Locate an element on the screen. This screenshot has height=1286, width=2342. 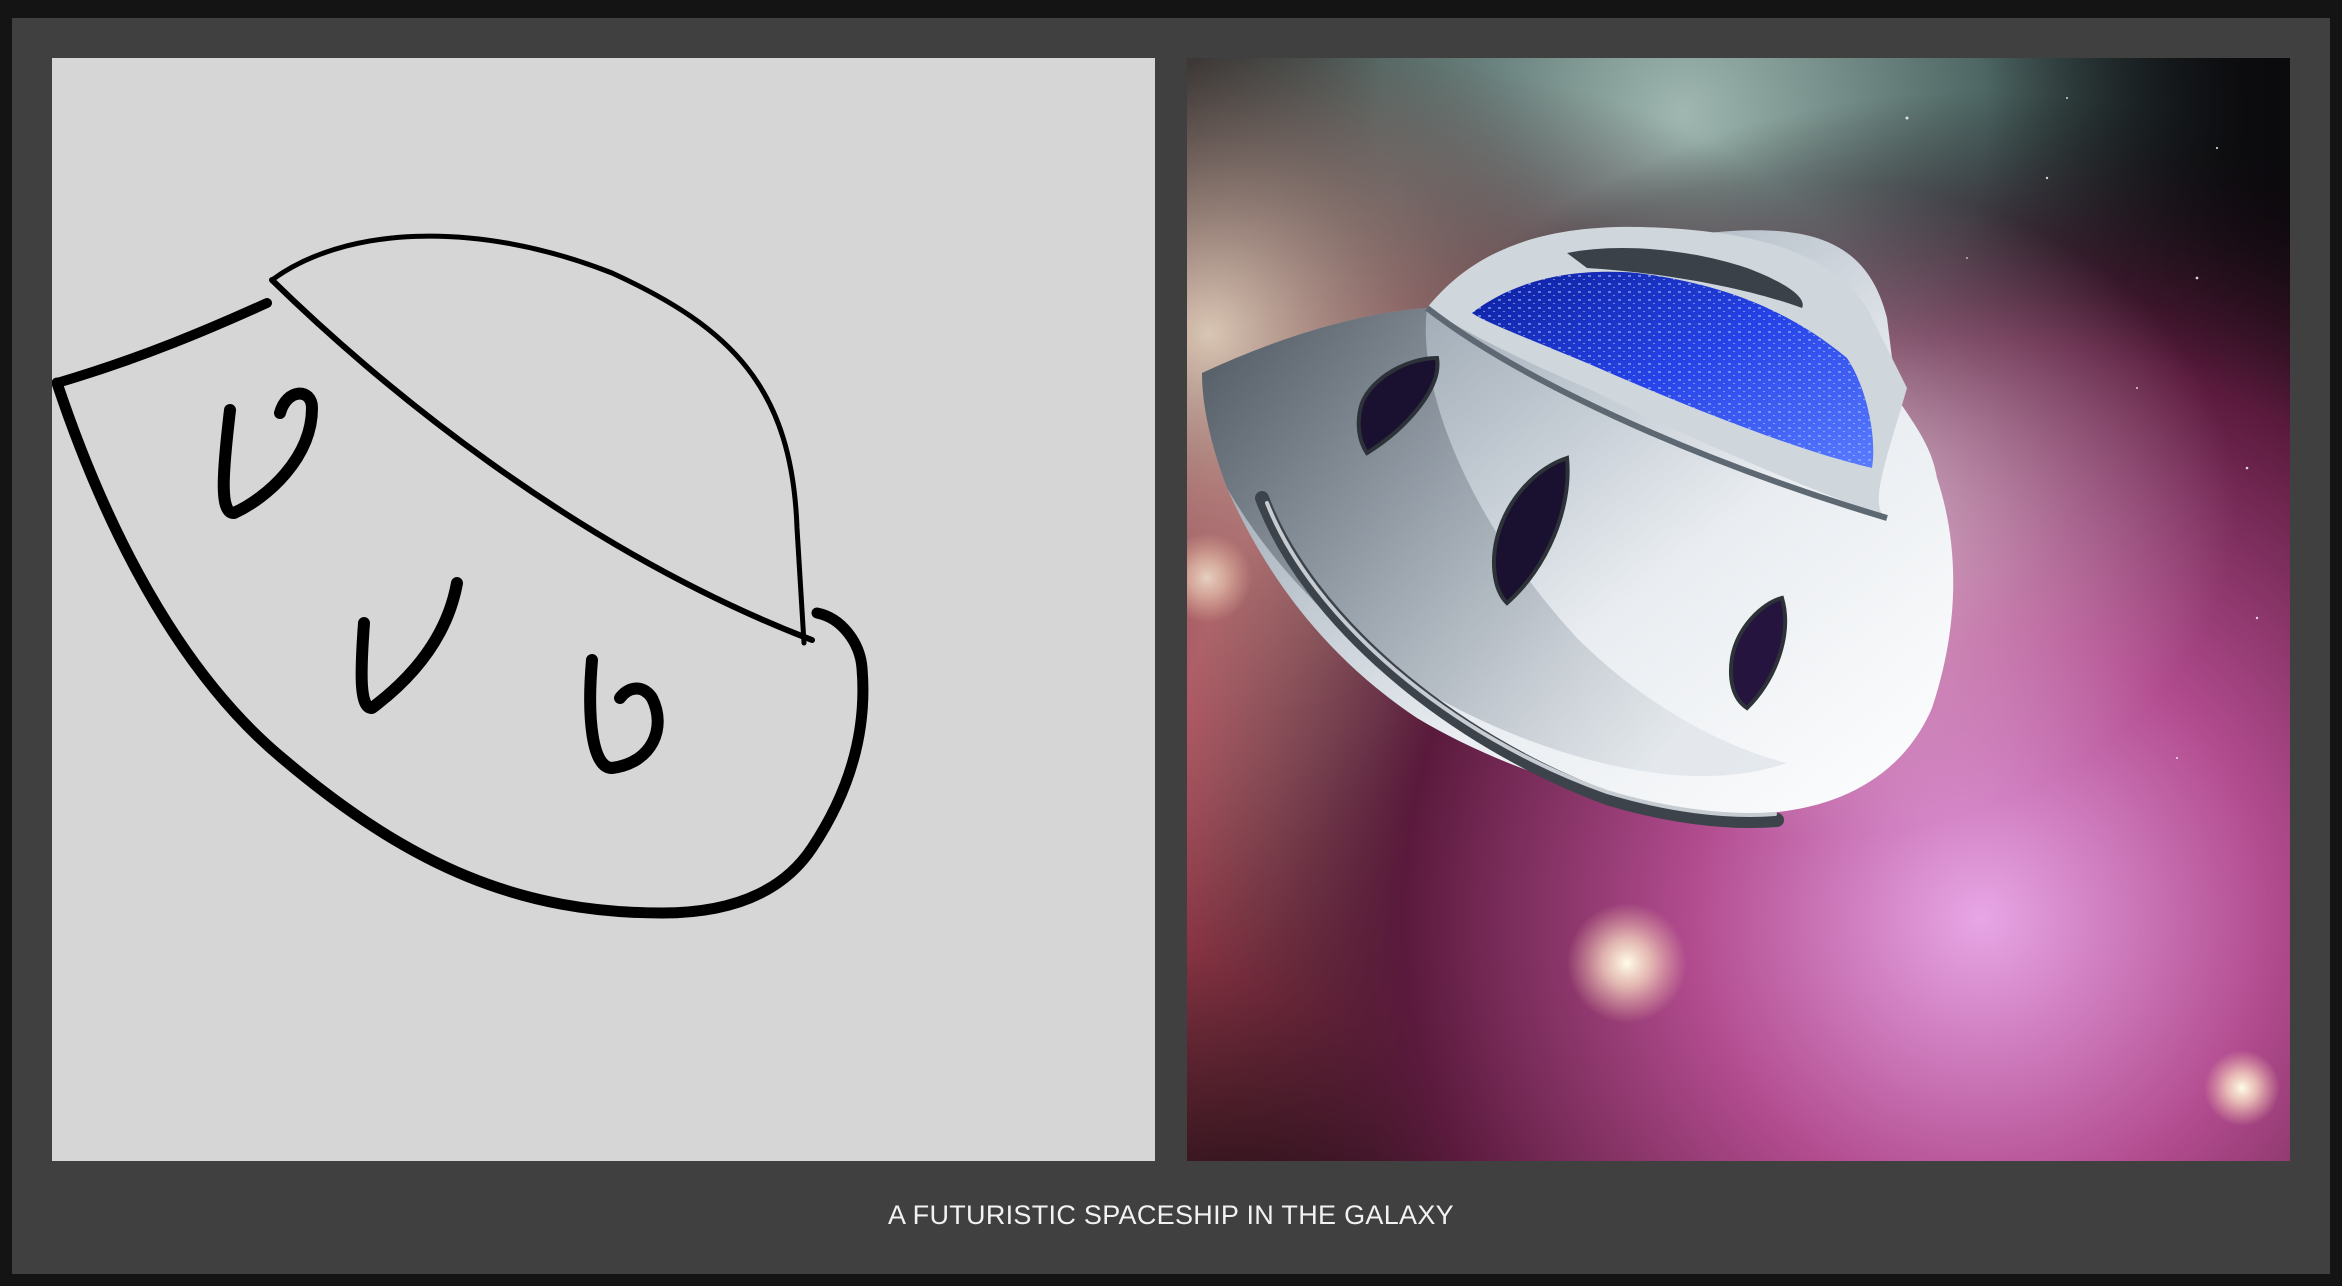
image-caption: A FUTURISTIC SPACESHIP IN THE GALAXY is located at coordinates (1171, 1215).